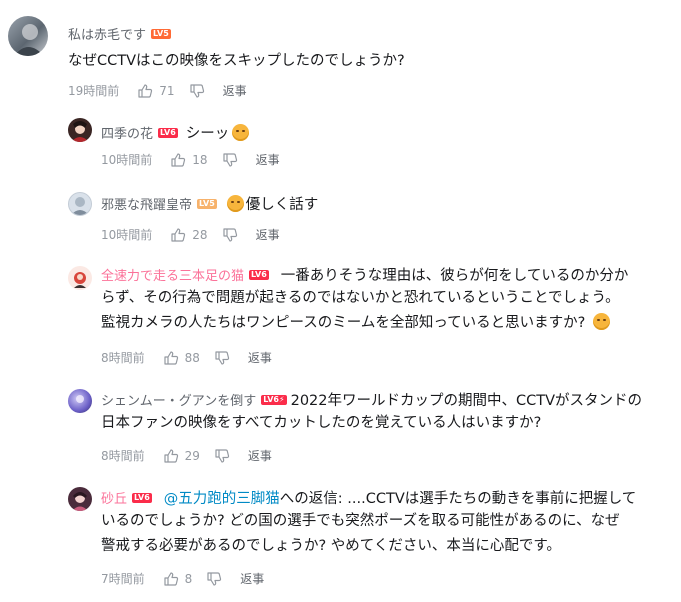 The width and height of the screenshot is (681, 602). Describe the element at coordinates (167, 90) in the screenshot. I see `like-count: 71` at that location.